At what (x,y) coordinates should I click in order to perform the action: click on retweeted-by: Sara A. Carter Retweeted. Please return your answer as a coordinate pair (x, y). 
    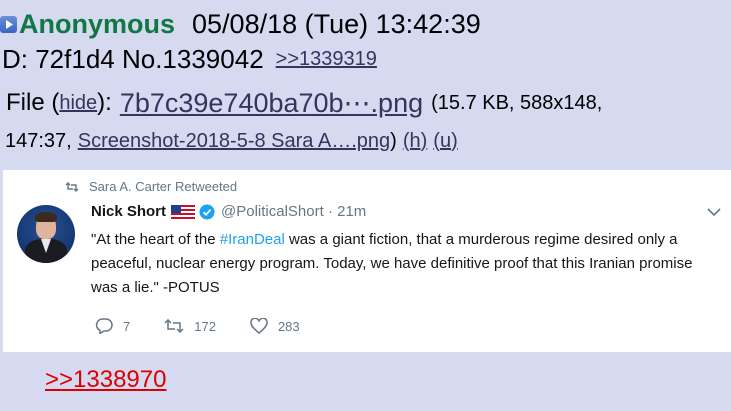
    Looking at the image, I should click on (163, 186).